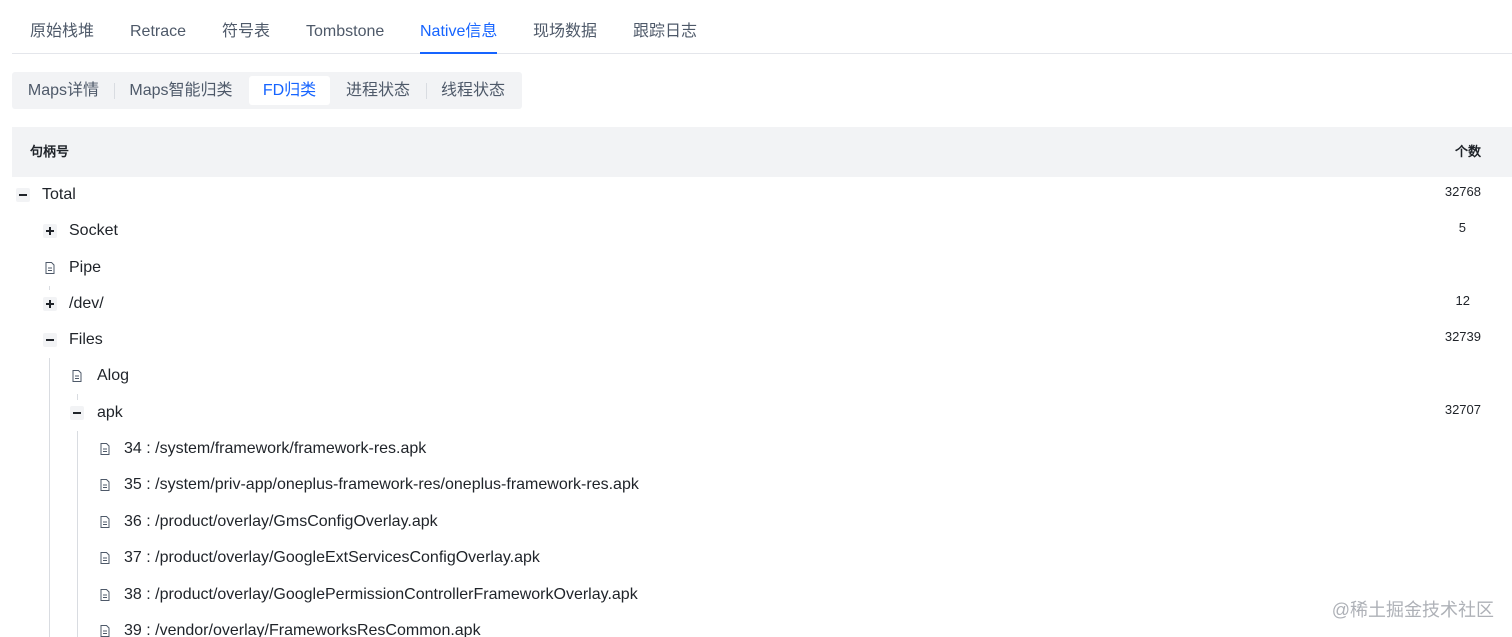 The image size is (1512, 637). I want to click on watermark: @稀土掘金技术社区, so click(1412, 610).